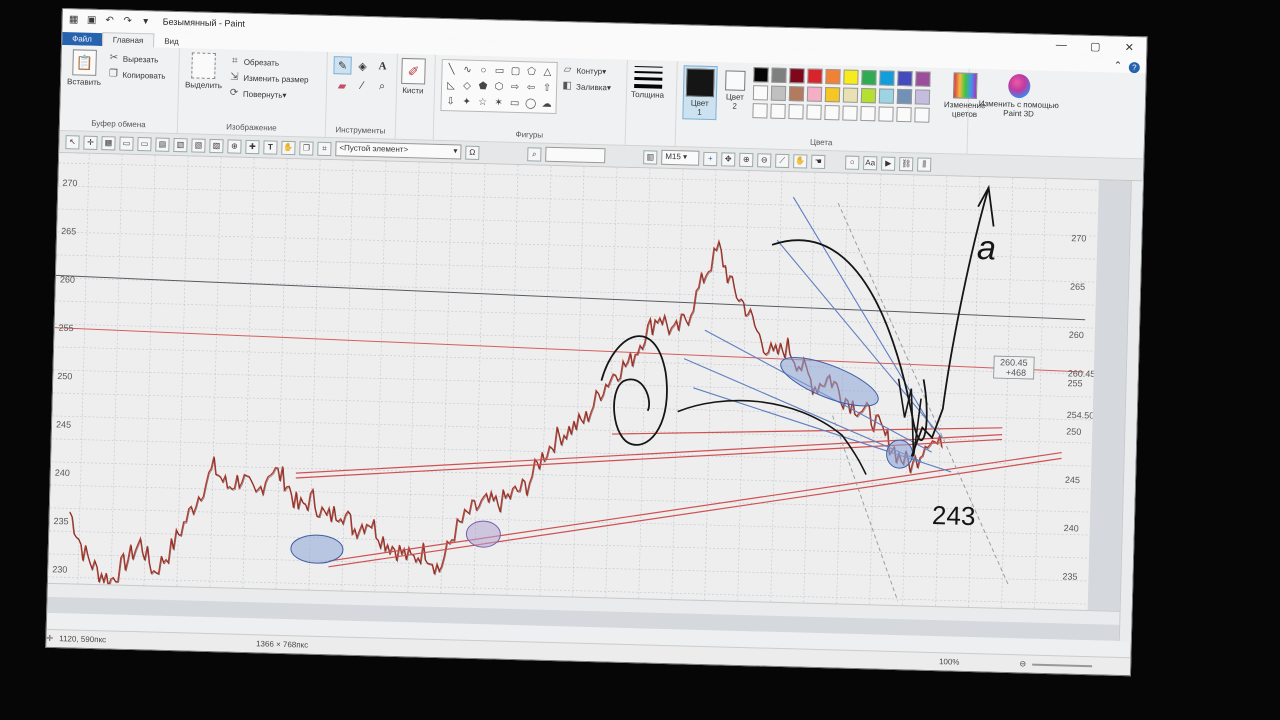 This screenshot has width=1280, height=720. Describe the element at coordinates (650, 157) in the screenshot. I see `chart-icon: ▥` at that location.